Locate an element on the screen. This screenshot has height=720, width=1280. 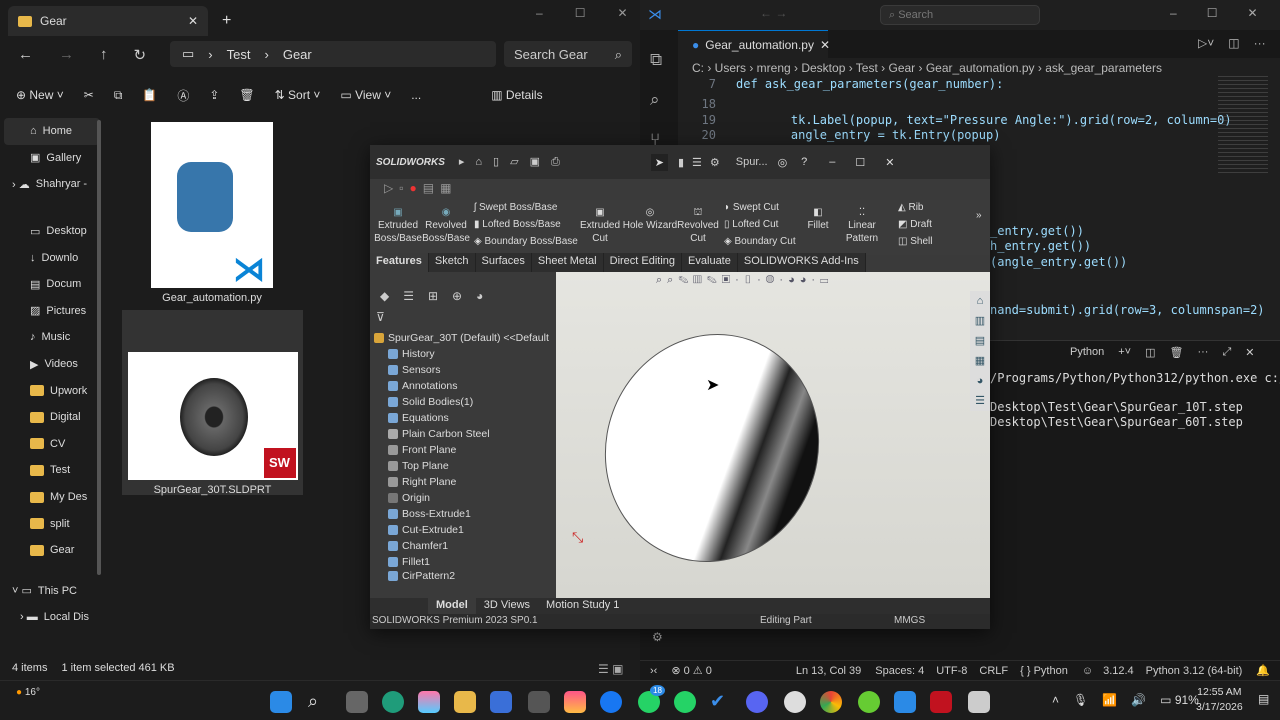
refresh-button: ↻ is located at coordinates (140, 55).